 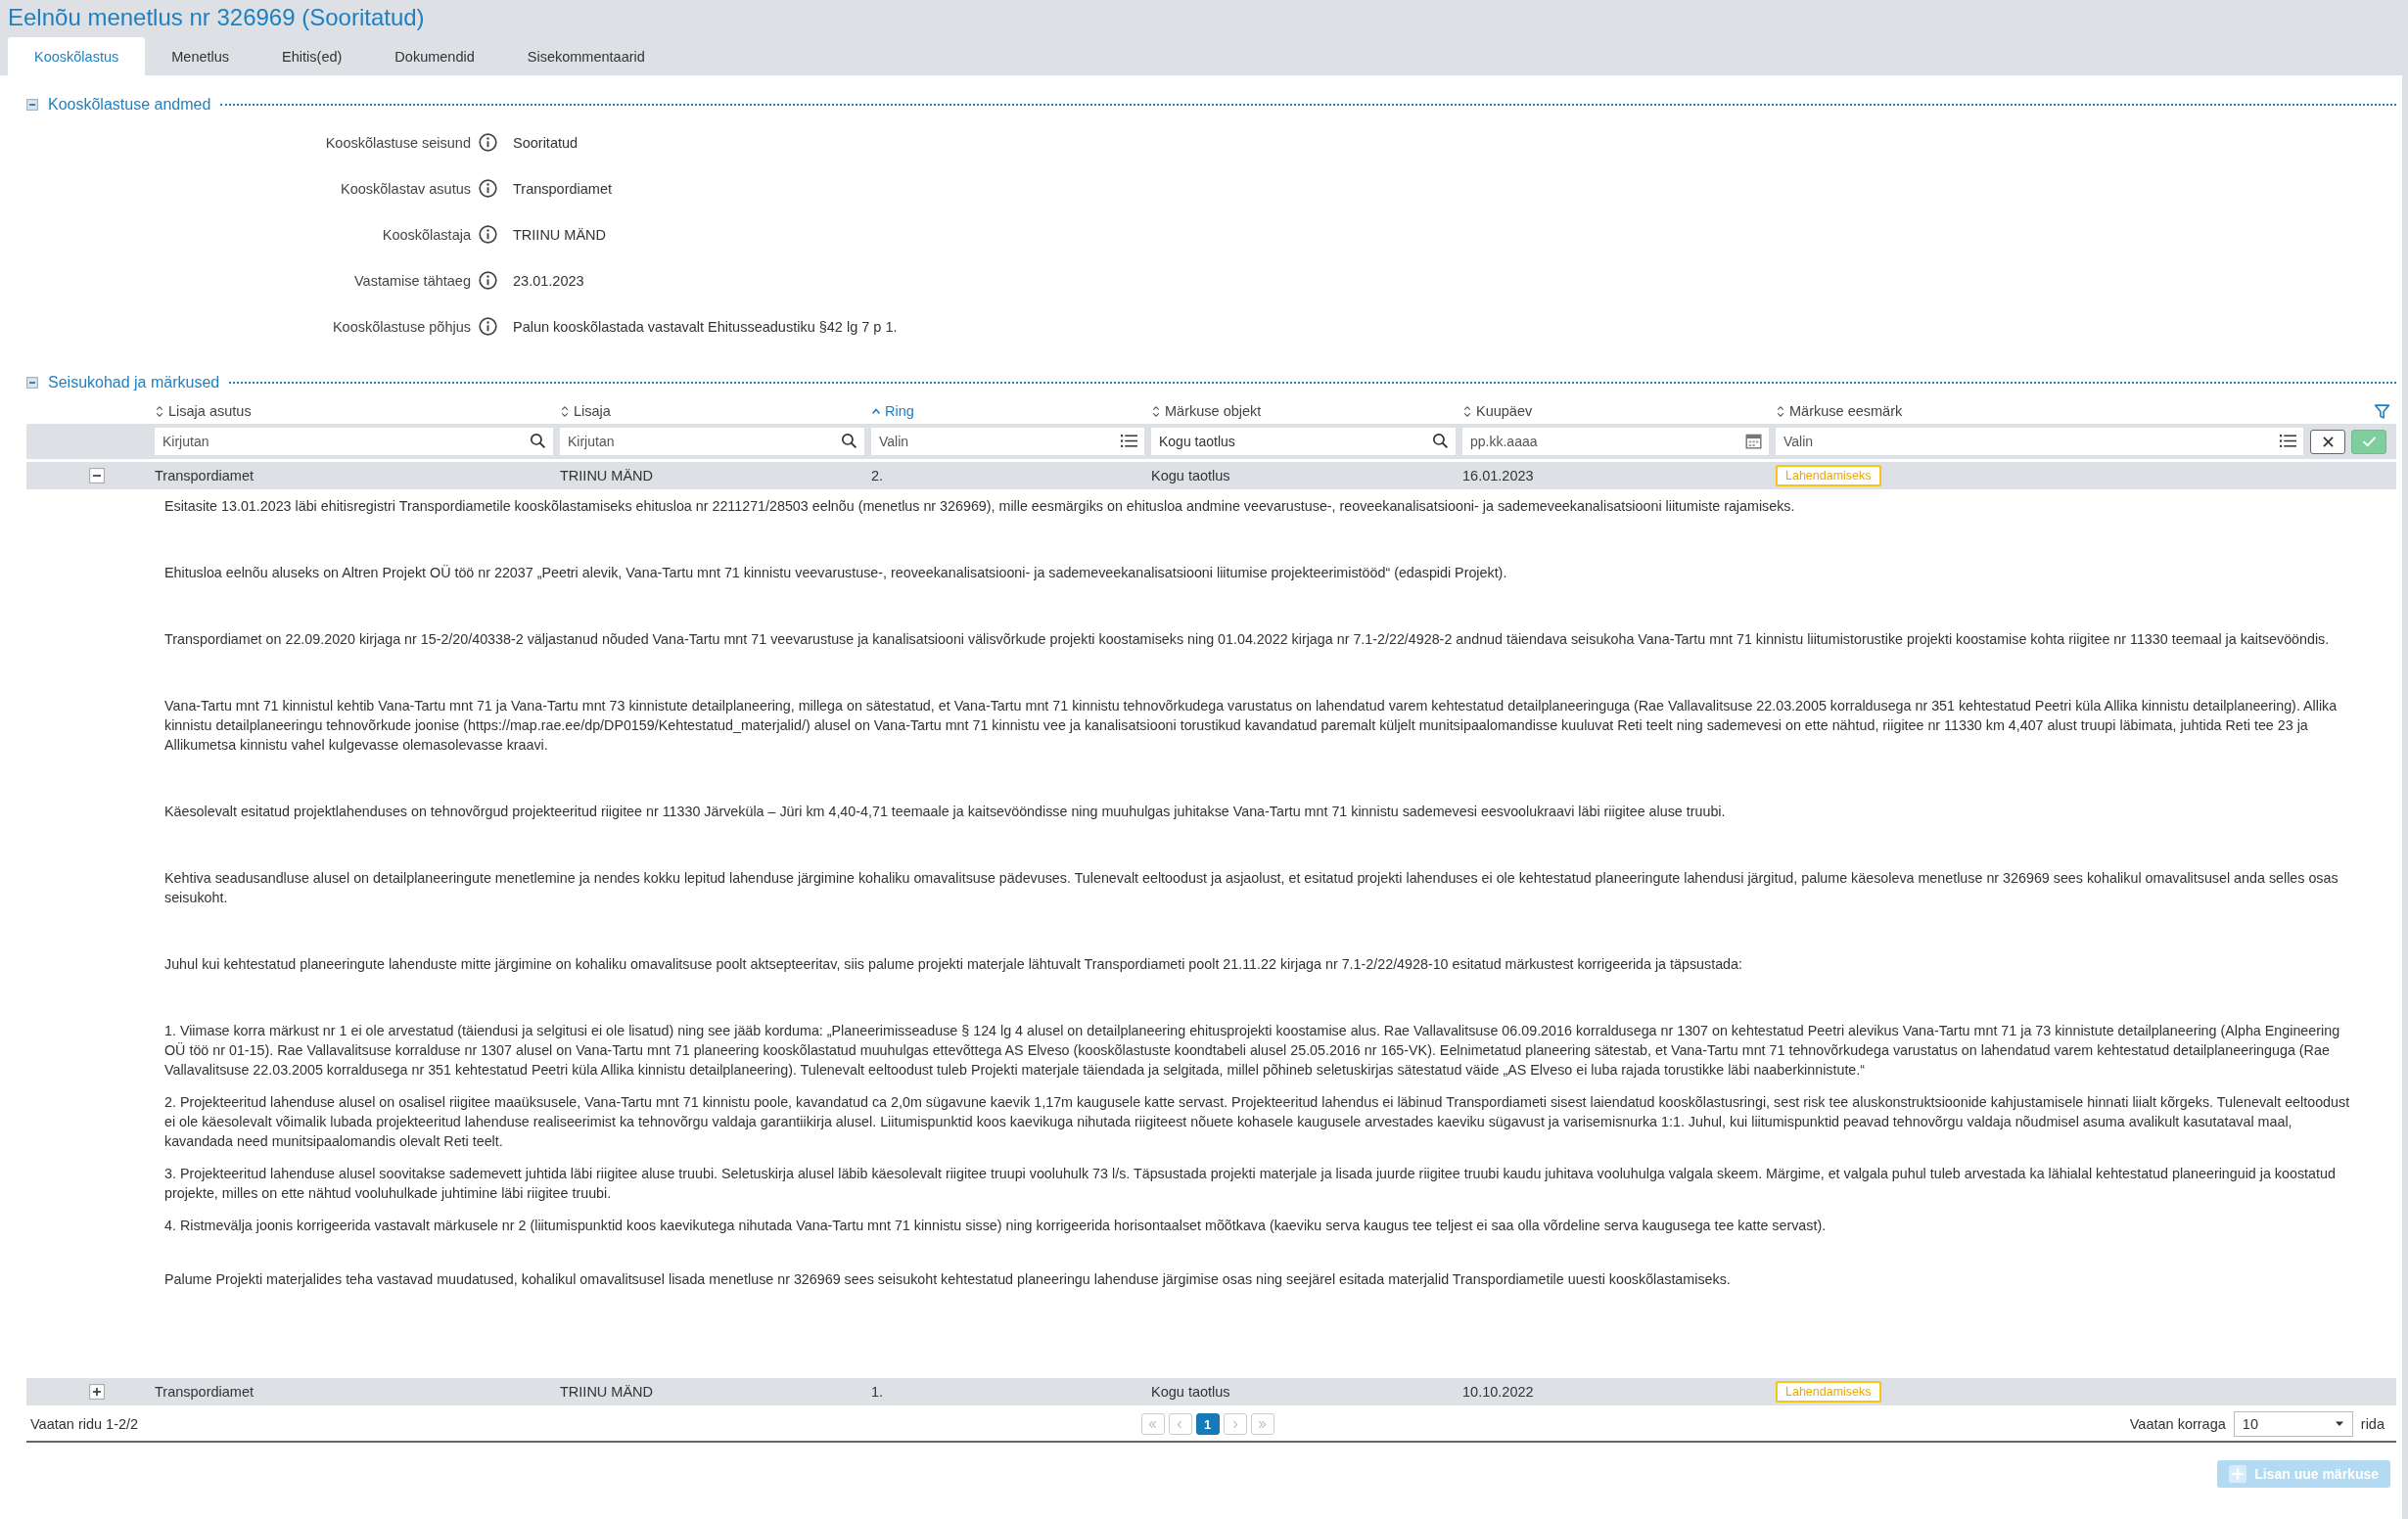 What do you see at coordinates (1498, 475) in the screenshot?
I see `table-cell-text: 16.01.2023` at bounding box center [1498, 475].